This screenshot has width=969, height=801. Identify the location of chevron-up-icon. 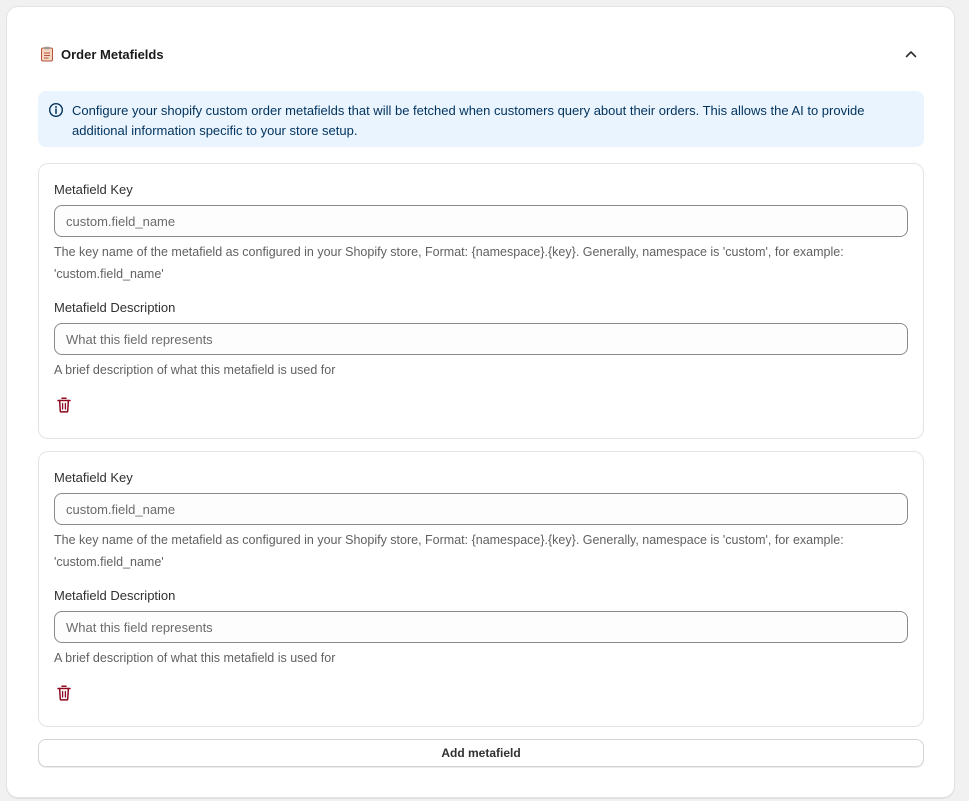
(911, 54).